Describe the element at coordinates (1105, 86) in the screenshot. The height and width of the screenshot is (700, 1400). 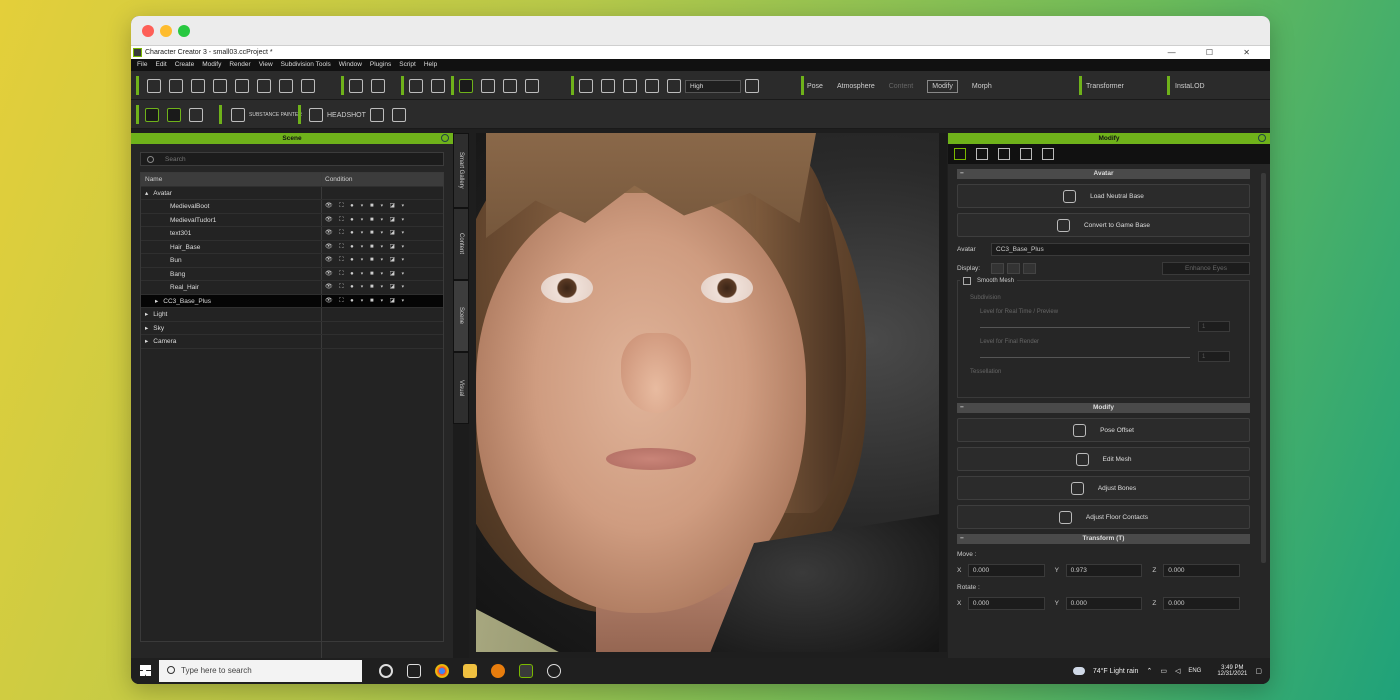
I see `transformer-button: Transformer` at that location.